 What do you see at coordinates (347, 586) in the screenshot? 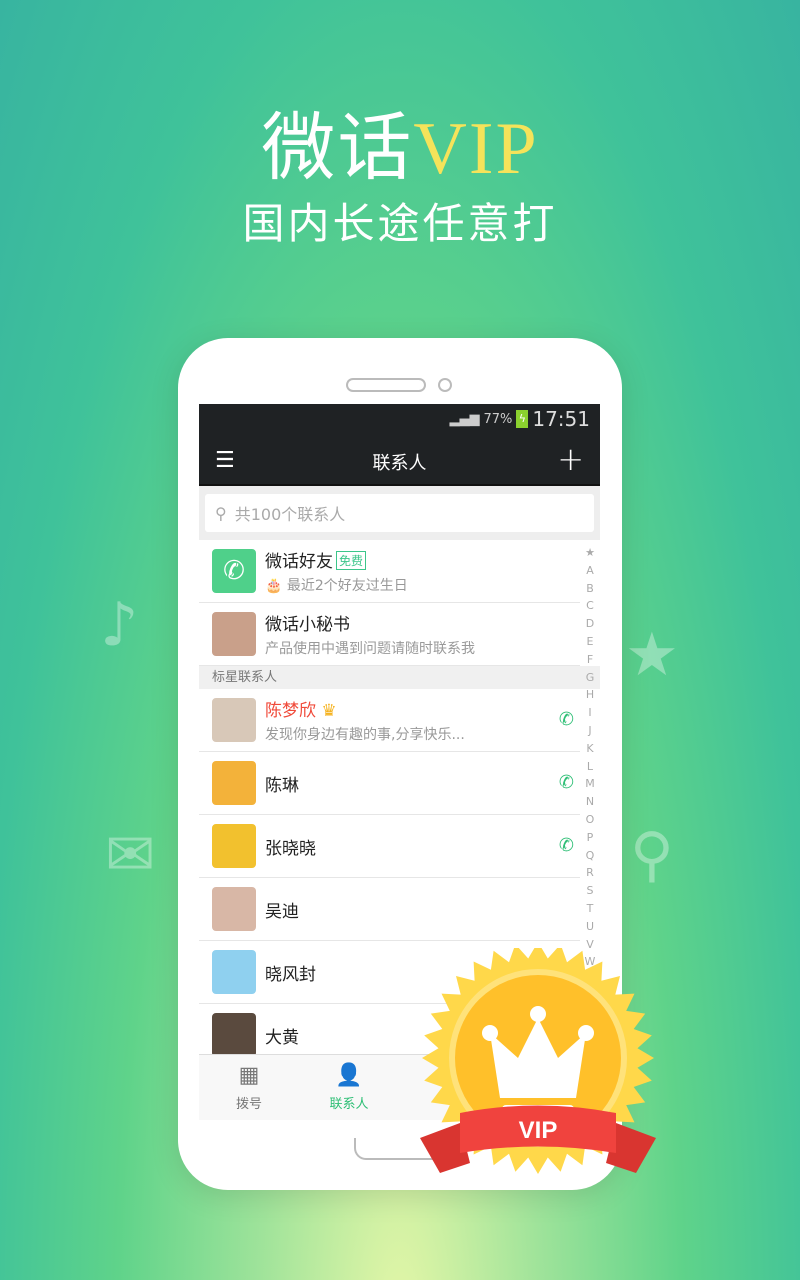
I see `item-desc: 最近2个好友过生日` at bounding box center [347, 586].